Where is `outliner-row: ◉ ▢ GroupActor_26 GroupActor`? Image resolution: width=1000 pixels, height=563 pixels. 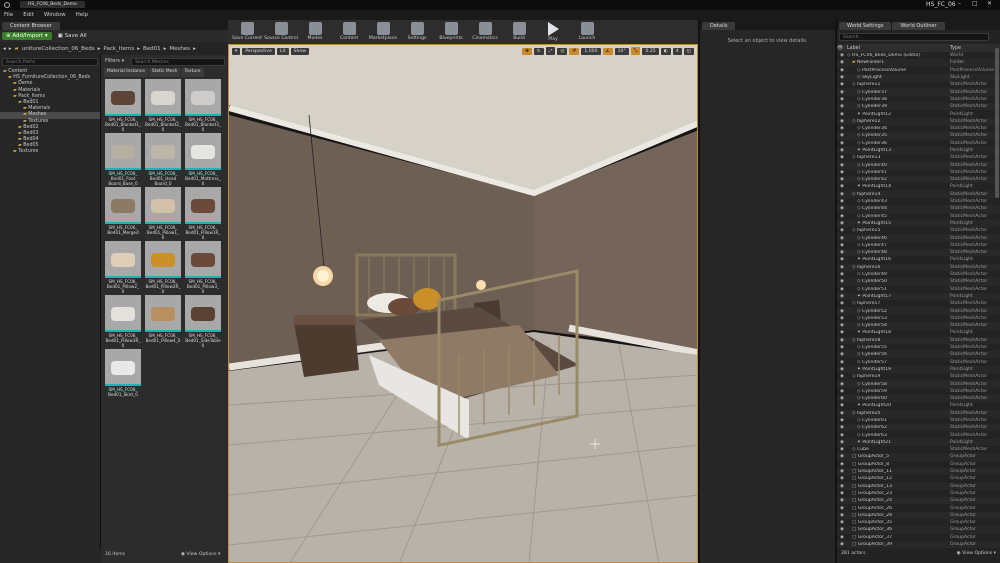
outliner-row: ◉ ▢ GroupActor_26 GroupActor is located at coordinates (918, 507).